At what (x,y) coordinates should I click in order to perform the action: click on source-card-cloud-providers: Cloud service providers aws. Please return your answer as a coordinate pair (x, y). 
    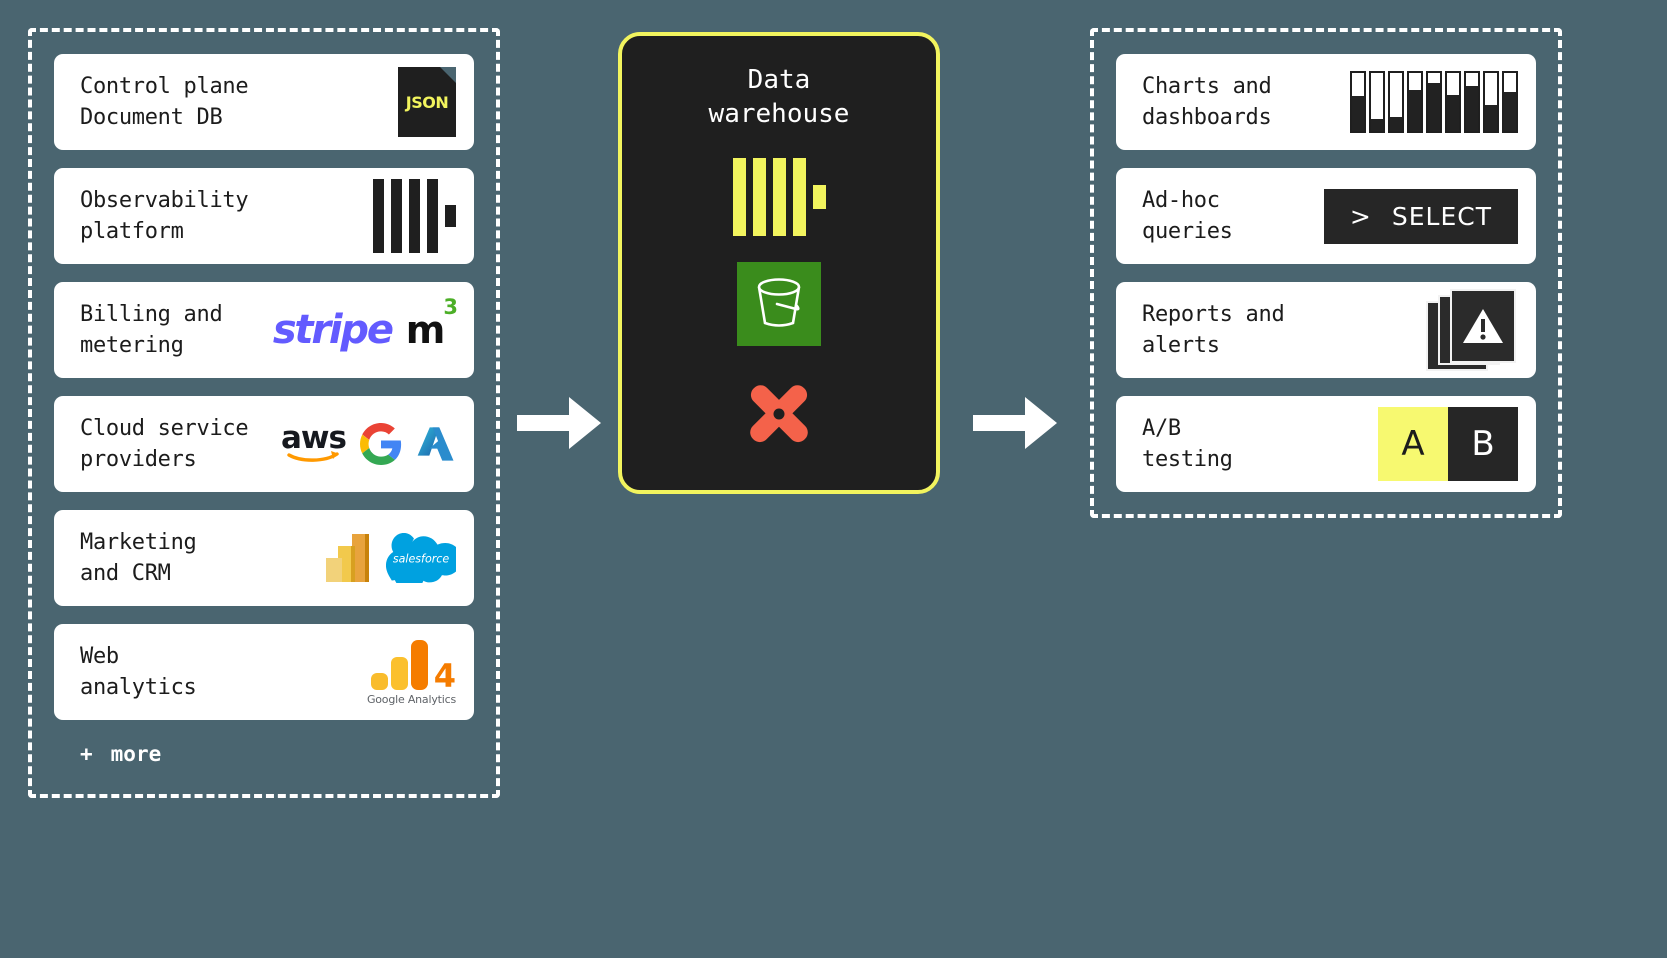
    Looking at the image, I should click on (264, 444).